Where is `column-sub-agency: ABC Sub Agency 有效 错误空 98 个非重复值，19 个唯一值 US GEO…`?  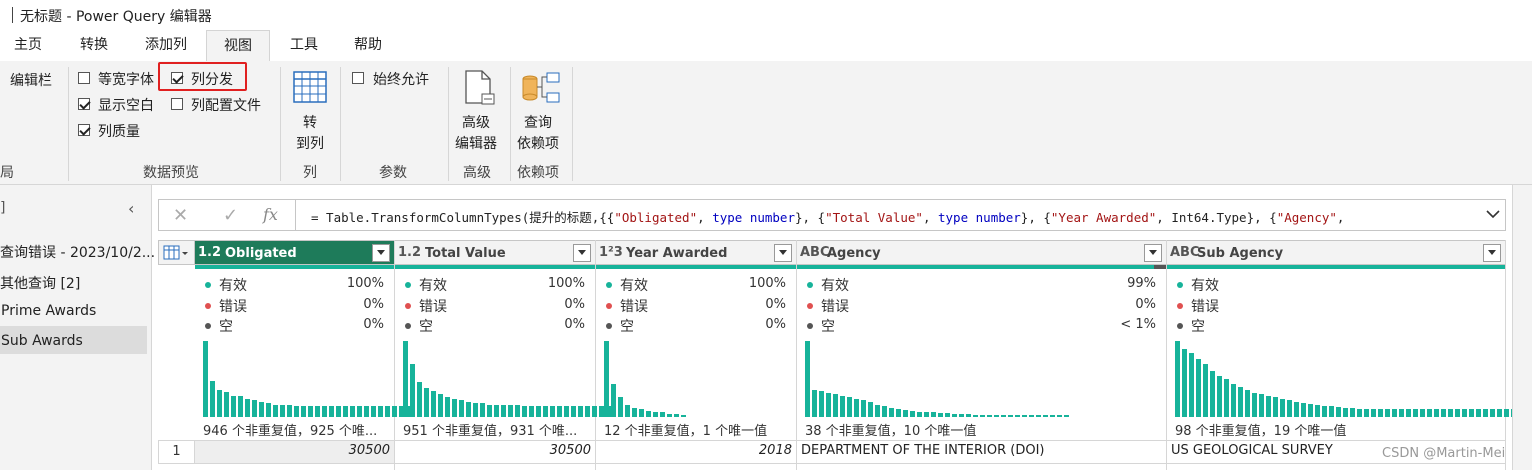 column-sub-agency: ABC Sub Agency 有效 错误空 98 个非重复值，19 个唯一值 US GEO… is located at coordinates (1348, 355).